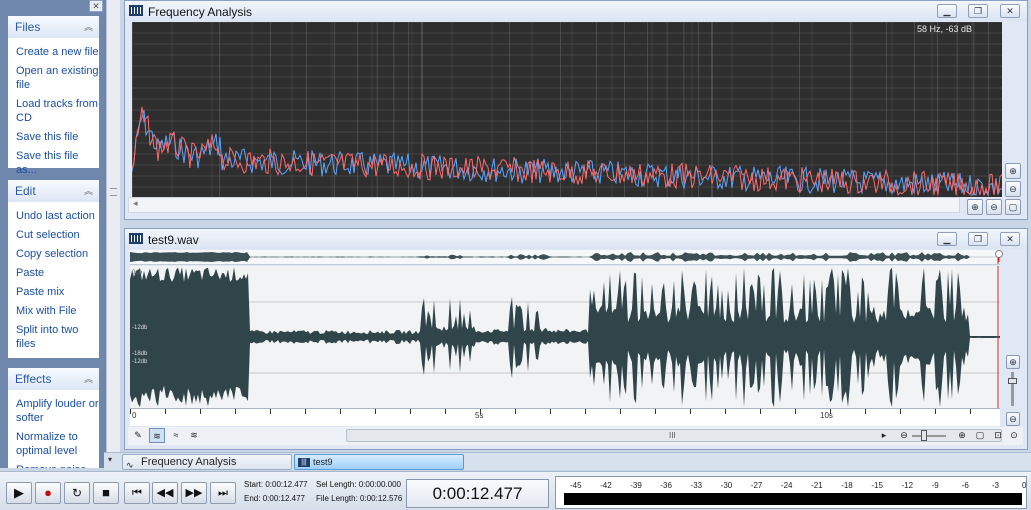 The height and width of the screenshot is (510, 1031). I want to click on group-title: Files, so click(28, 27).